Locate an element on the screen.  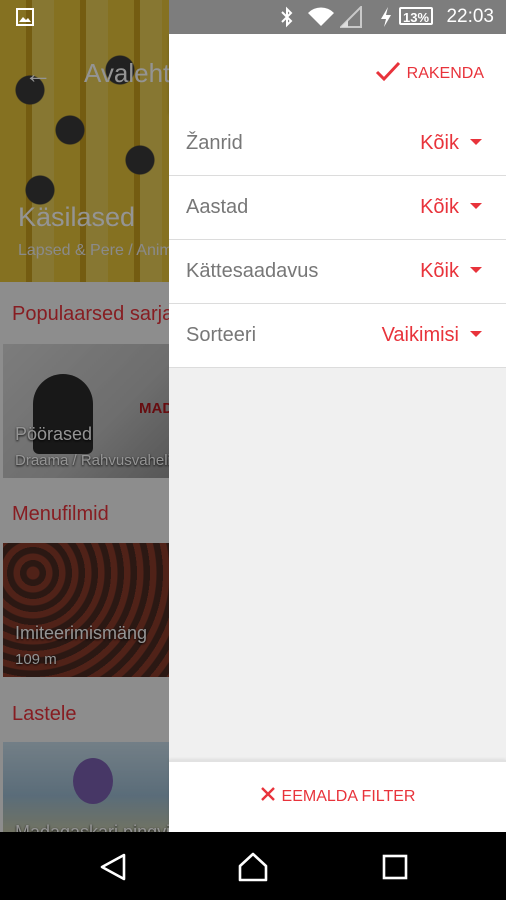
filter-label: Aastad is located at coordinates (217, 207).